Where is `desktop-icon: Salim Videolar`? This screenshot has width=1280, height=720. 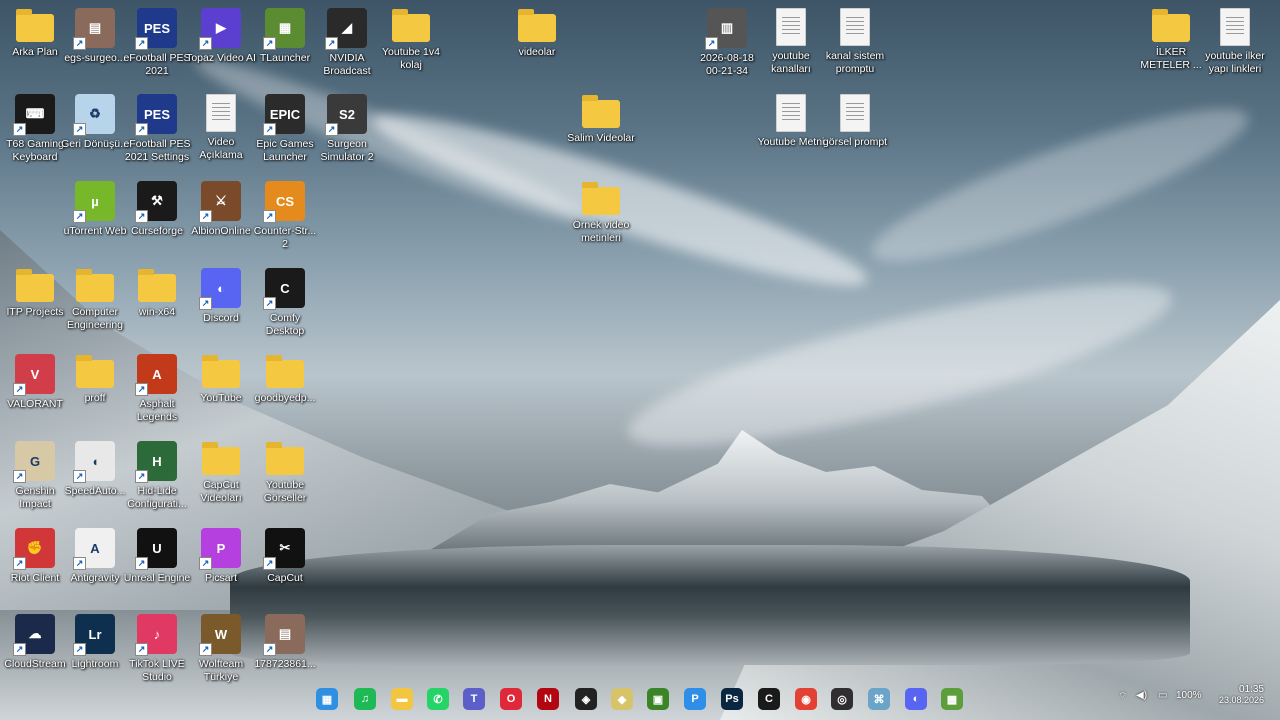 desktop-icon: Salim Videolar is located at coordinates (601, 132).